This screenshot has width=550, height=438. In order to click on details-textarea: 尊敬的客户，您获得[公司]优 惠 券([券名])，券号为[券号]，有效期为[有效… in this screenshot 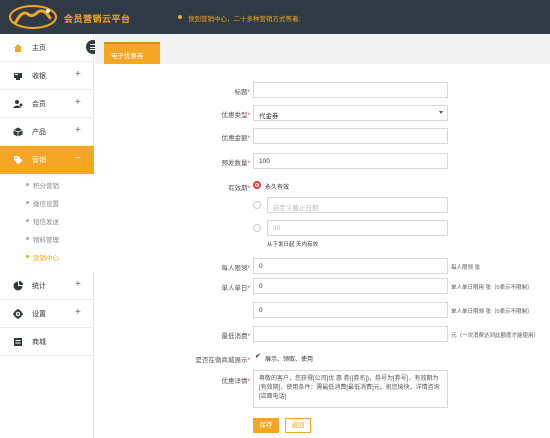, I will do `click(350, 389)`.